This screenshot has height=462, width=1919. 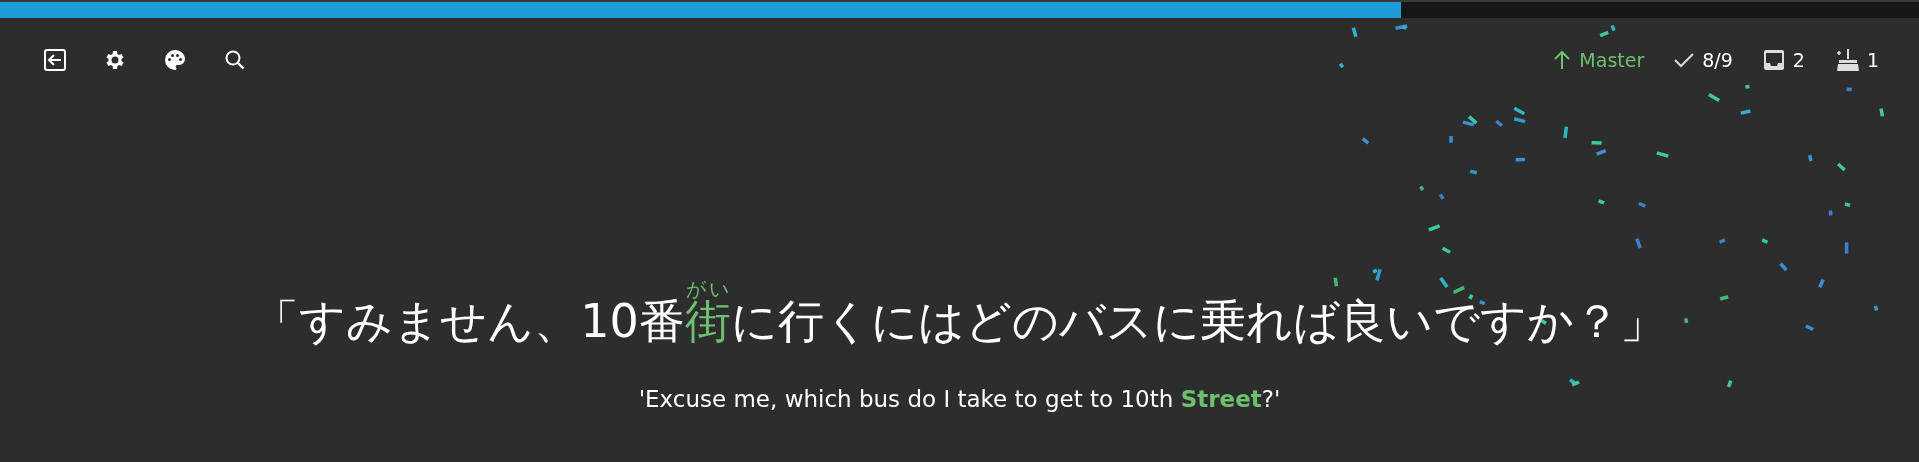 I want to click on broom-status: 1, so click(x=1856, y=60).